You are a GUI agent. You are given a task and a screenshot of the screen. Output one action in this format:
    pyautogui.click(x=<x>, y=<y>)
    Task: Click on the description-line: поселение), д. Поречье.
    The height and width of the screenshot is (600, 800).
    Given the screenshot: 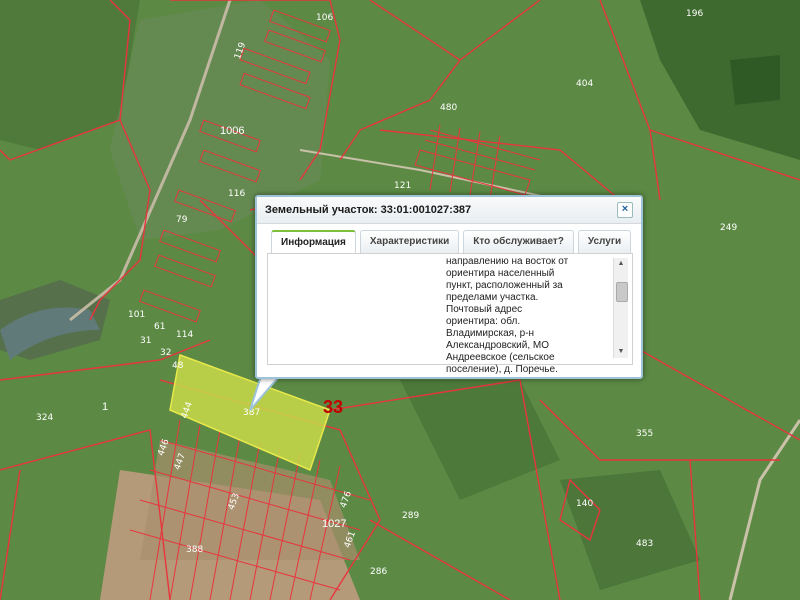 What is the action you would take?
    pyautogui.click(x=502, y=369)
    